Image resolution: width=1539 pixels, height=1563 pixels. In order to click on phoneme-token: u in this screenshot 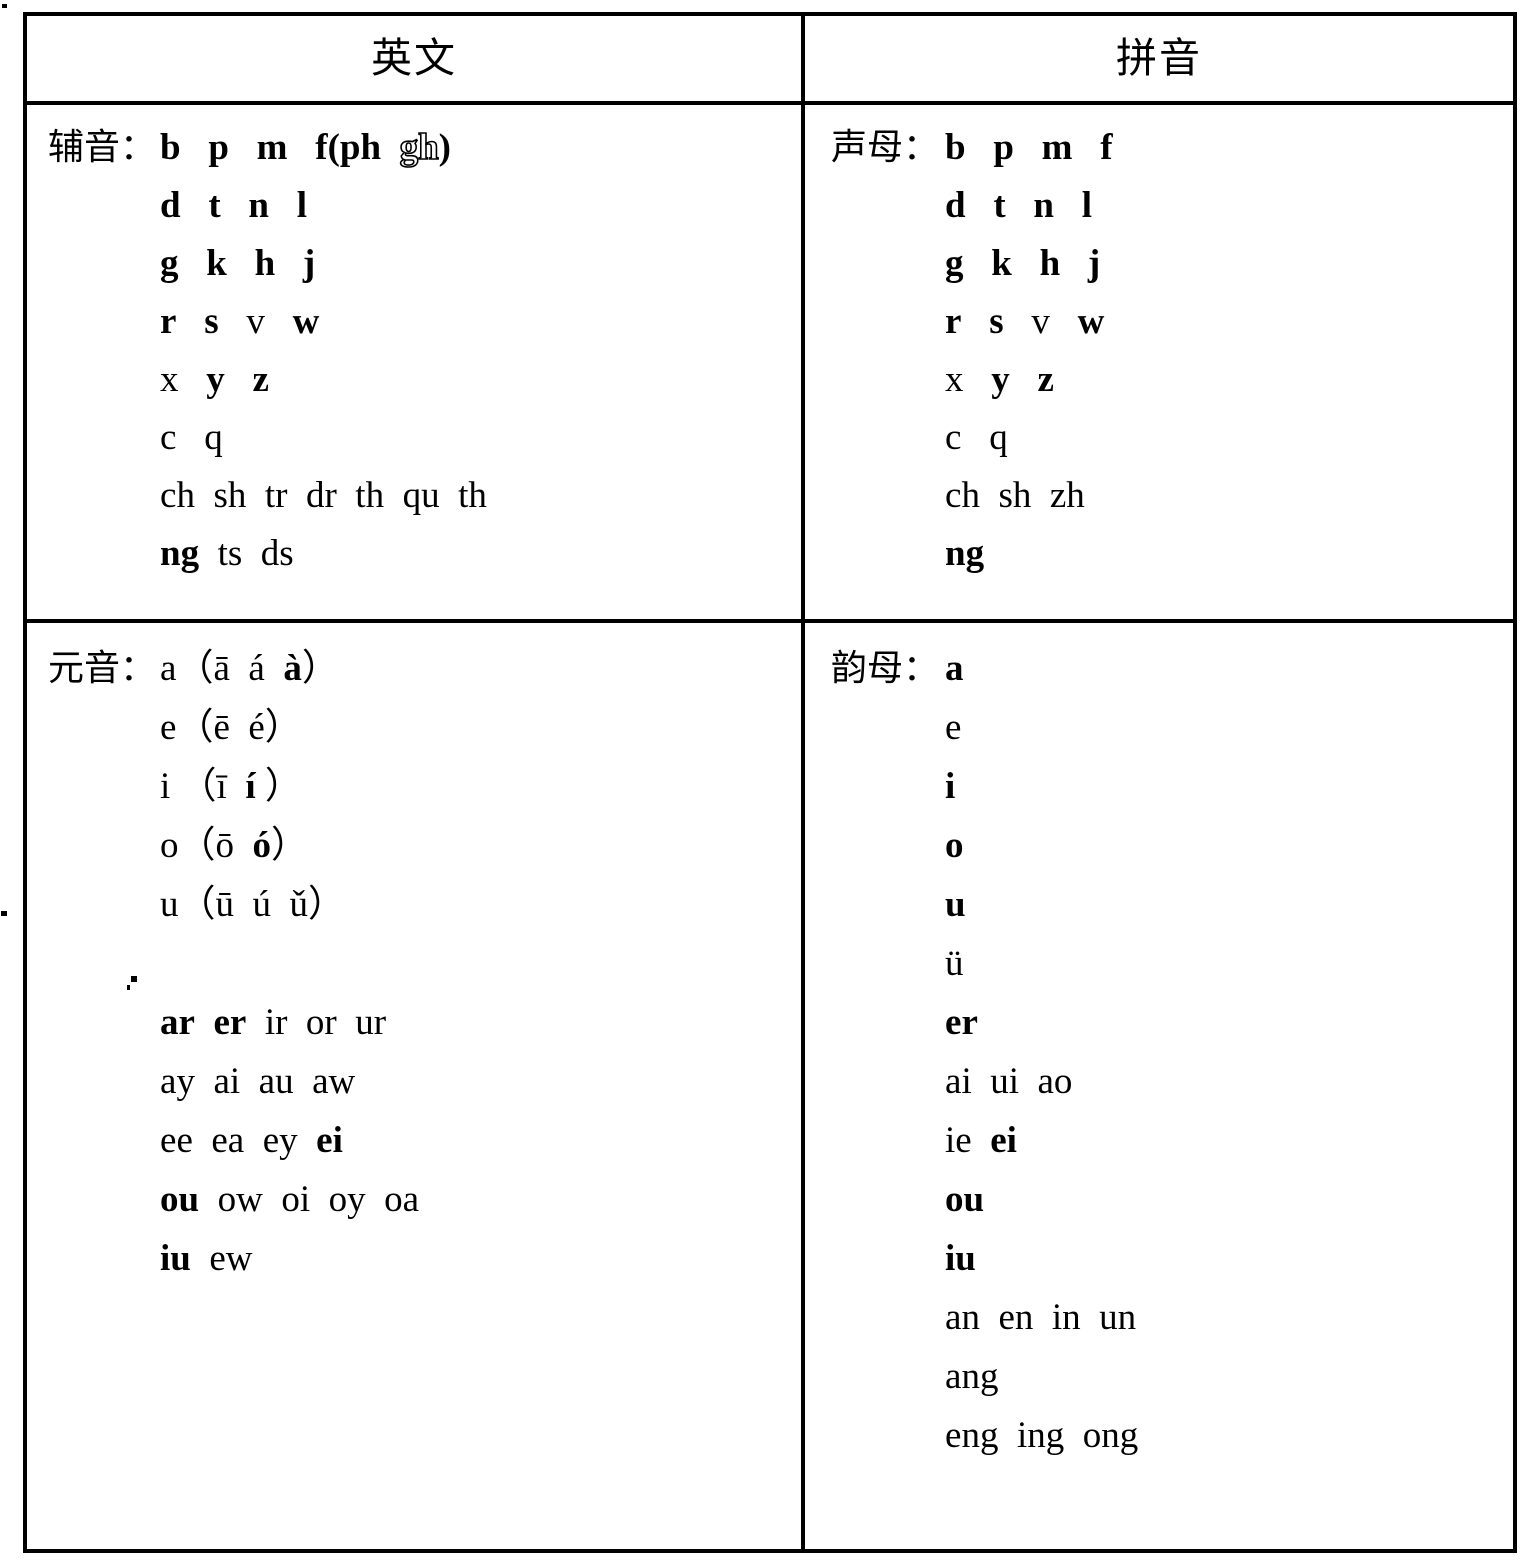, I will do `click(955, 904)`.